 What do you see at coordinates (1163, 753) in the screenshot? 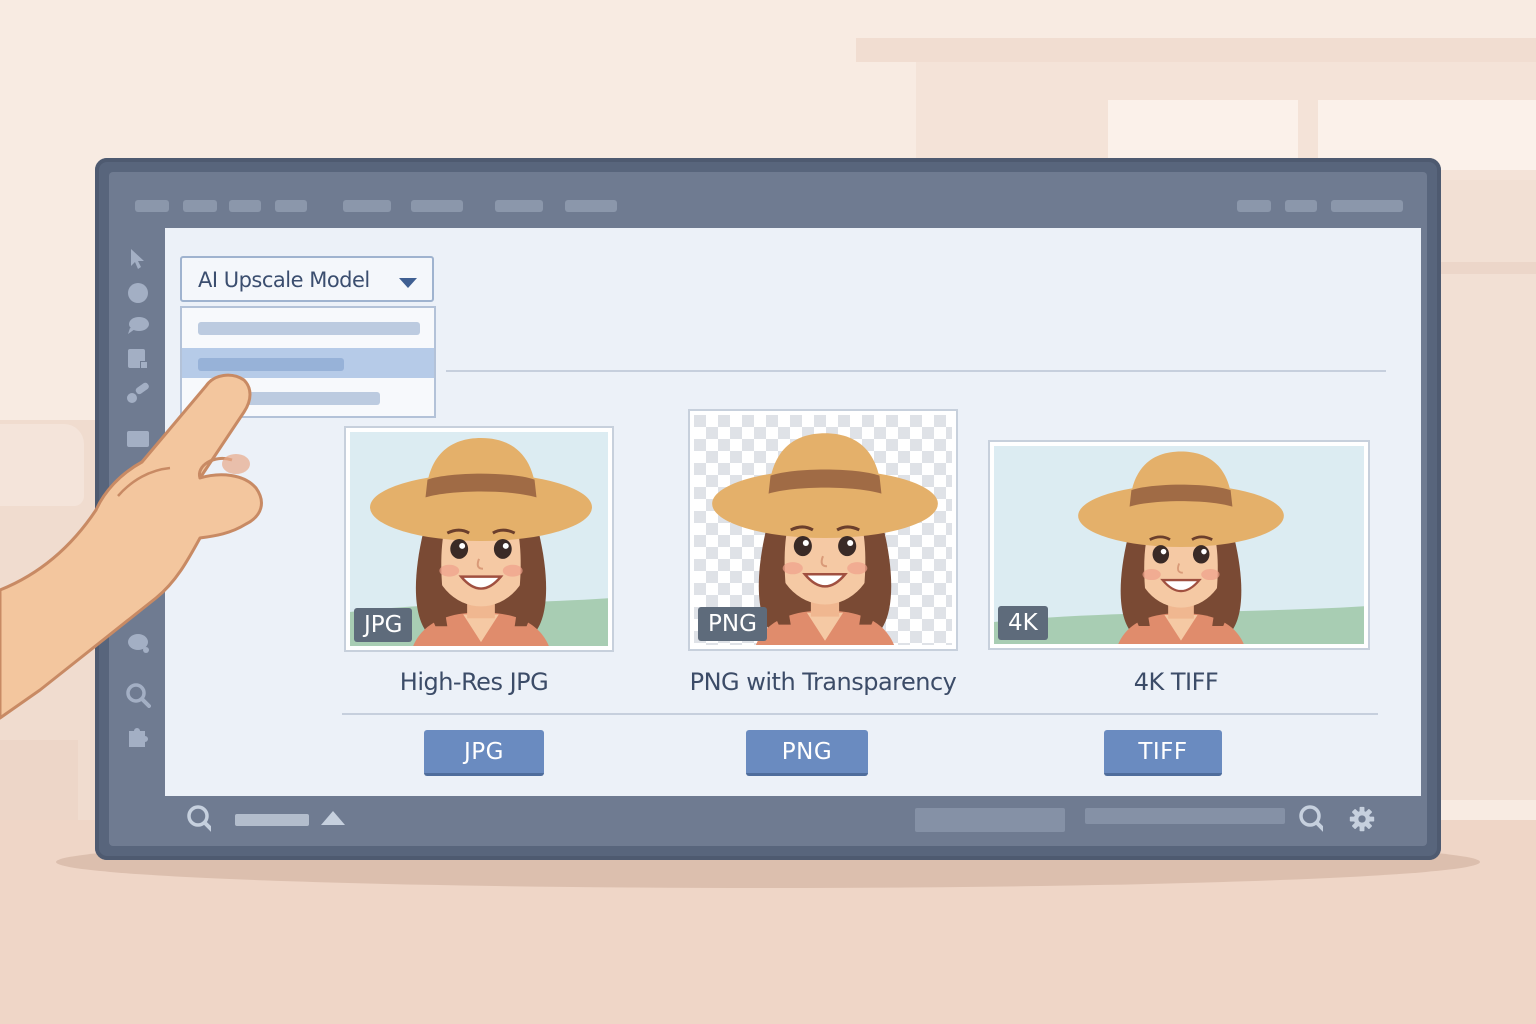
I see `export-tiff-button: TIFF` at bounding box center [1163, 753].